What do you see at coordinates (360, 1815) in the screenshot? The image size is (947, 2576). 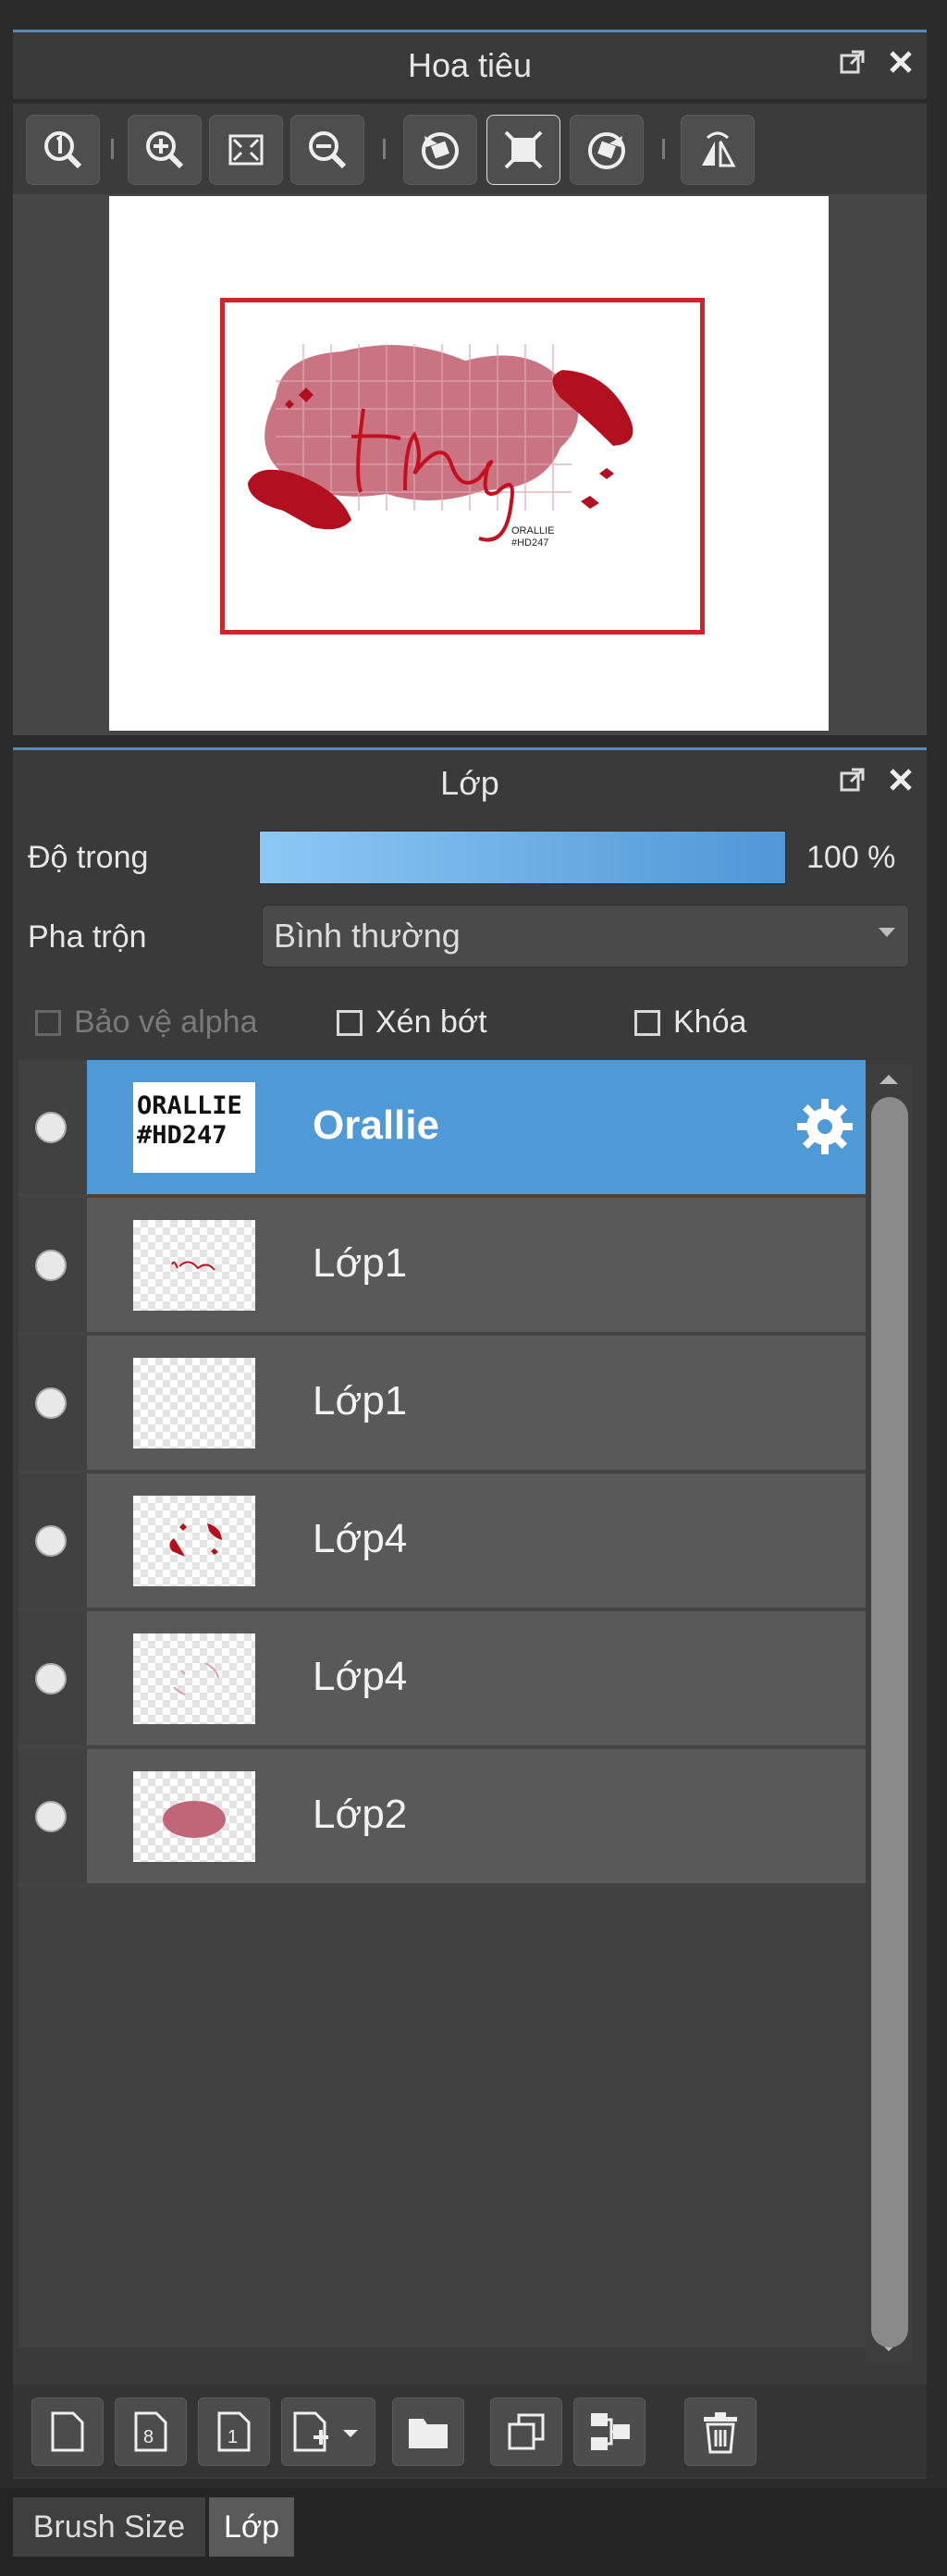 I see `layer-name: Lớp2` at bounding box center [360, 1815].